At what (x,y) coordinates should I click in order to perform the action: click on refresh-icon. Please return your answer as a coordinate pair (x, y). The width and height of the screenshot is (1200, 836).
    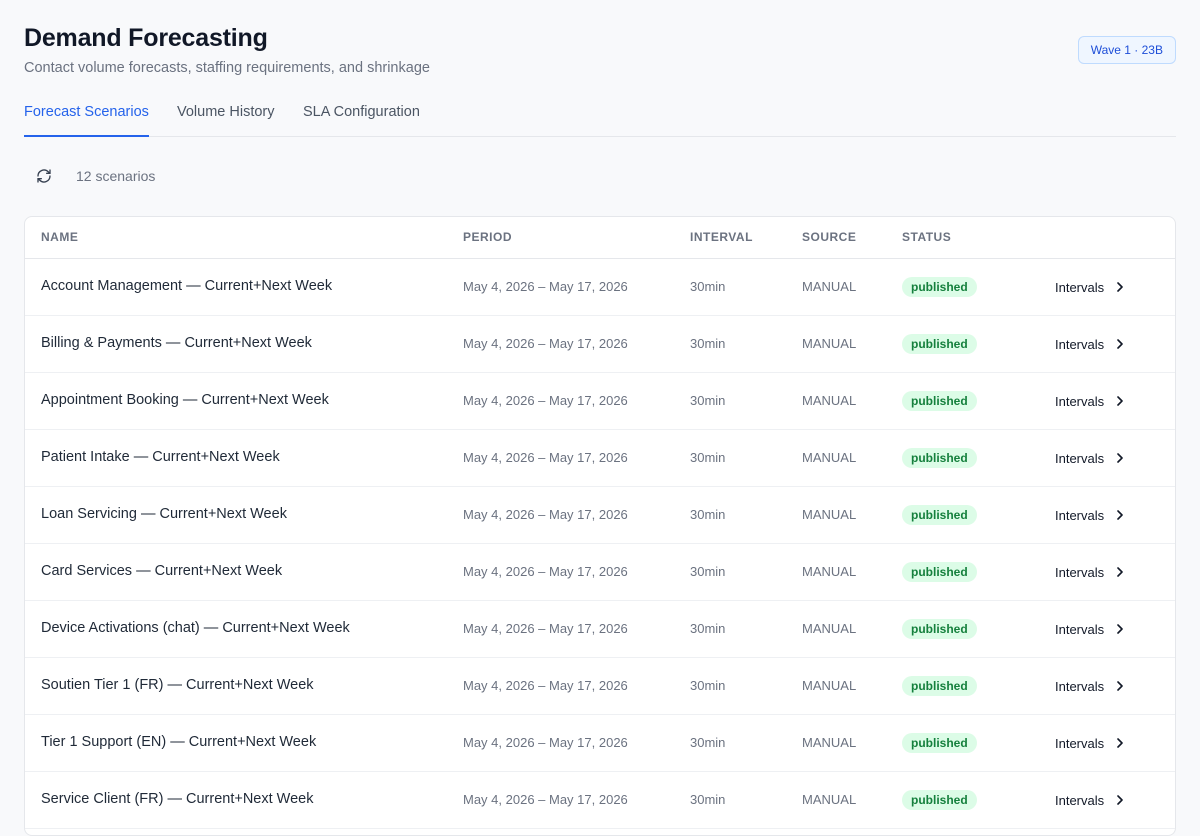
    Looking at the image, I should click on (44, 176).